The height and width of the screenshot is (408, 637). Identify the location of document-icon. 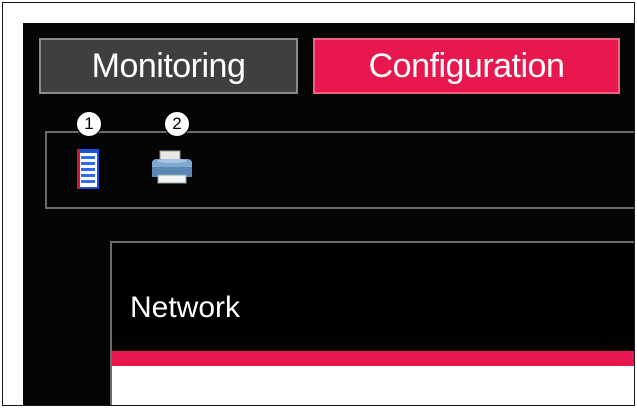
(87, 169).